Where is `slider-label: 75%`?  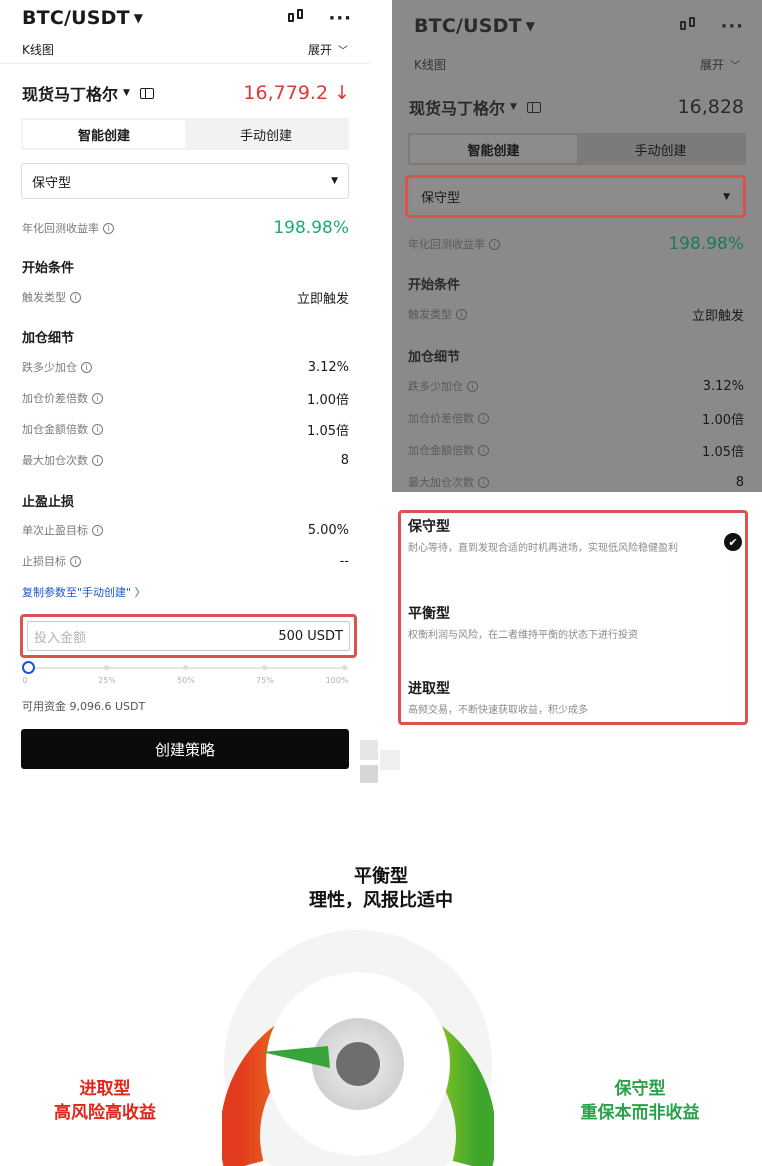 slider-label: 75% is located at coordinates (265, 680).